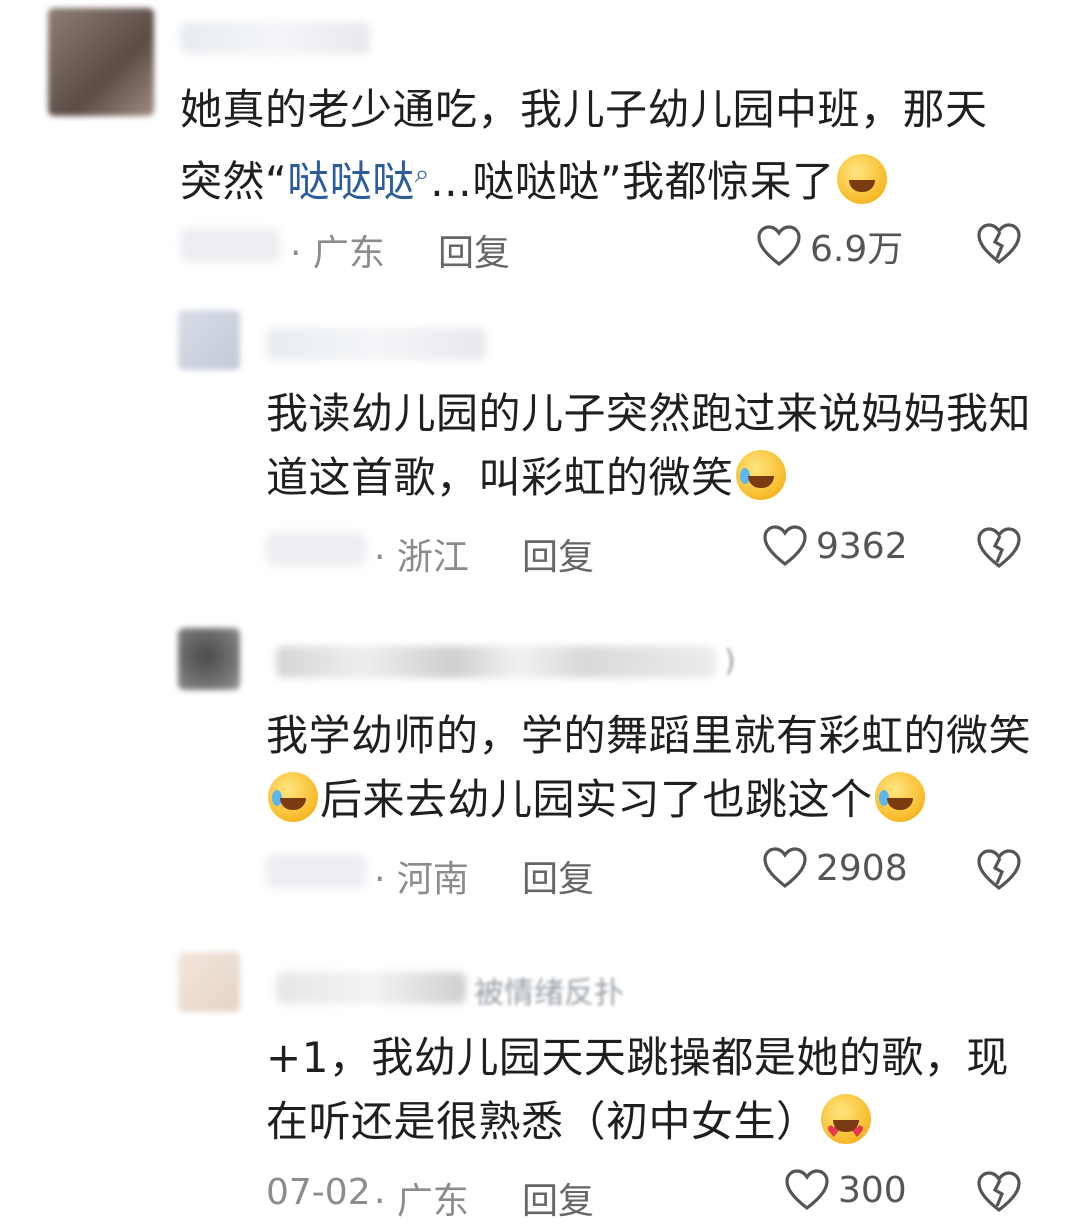 The width and height of the screenshot is (1080, 1225). Describe the element at coordinates (730, 661) in the screenshot. I see `username-fragment: )` at that location.